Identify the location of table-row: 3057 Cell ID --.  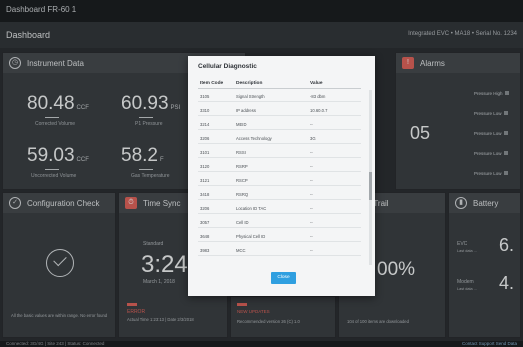
(279, 222).